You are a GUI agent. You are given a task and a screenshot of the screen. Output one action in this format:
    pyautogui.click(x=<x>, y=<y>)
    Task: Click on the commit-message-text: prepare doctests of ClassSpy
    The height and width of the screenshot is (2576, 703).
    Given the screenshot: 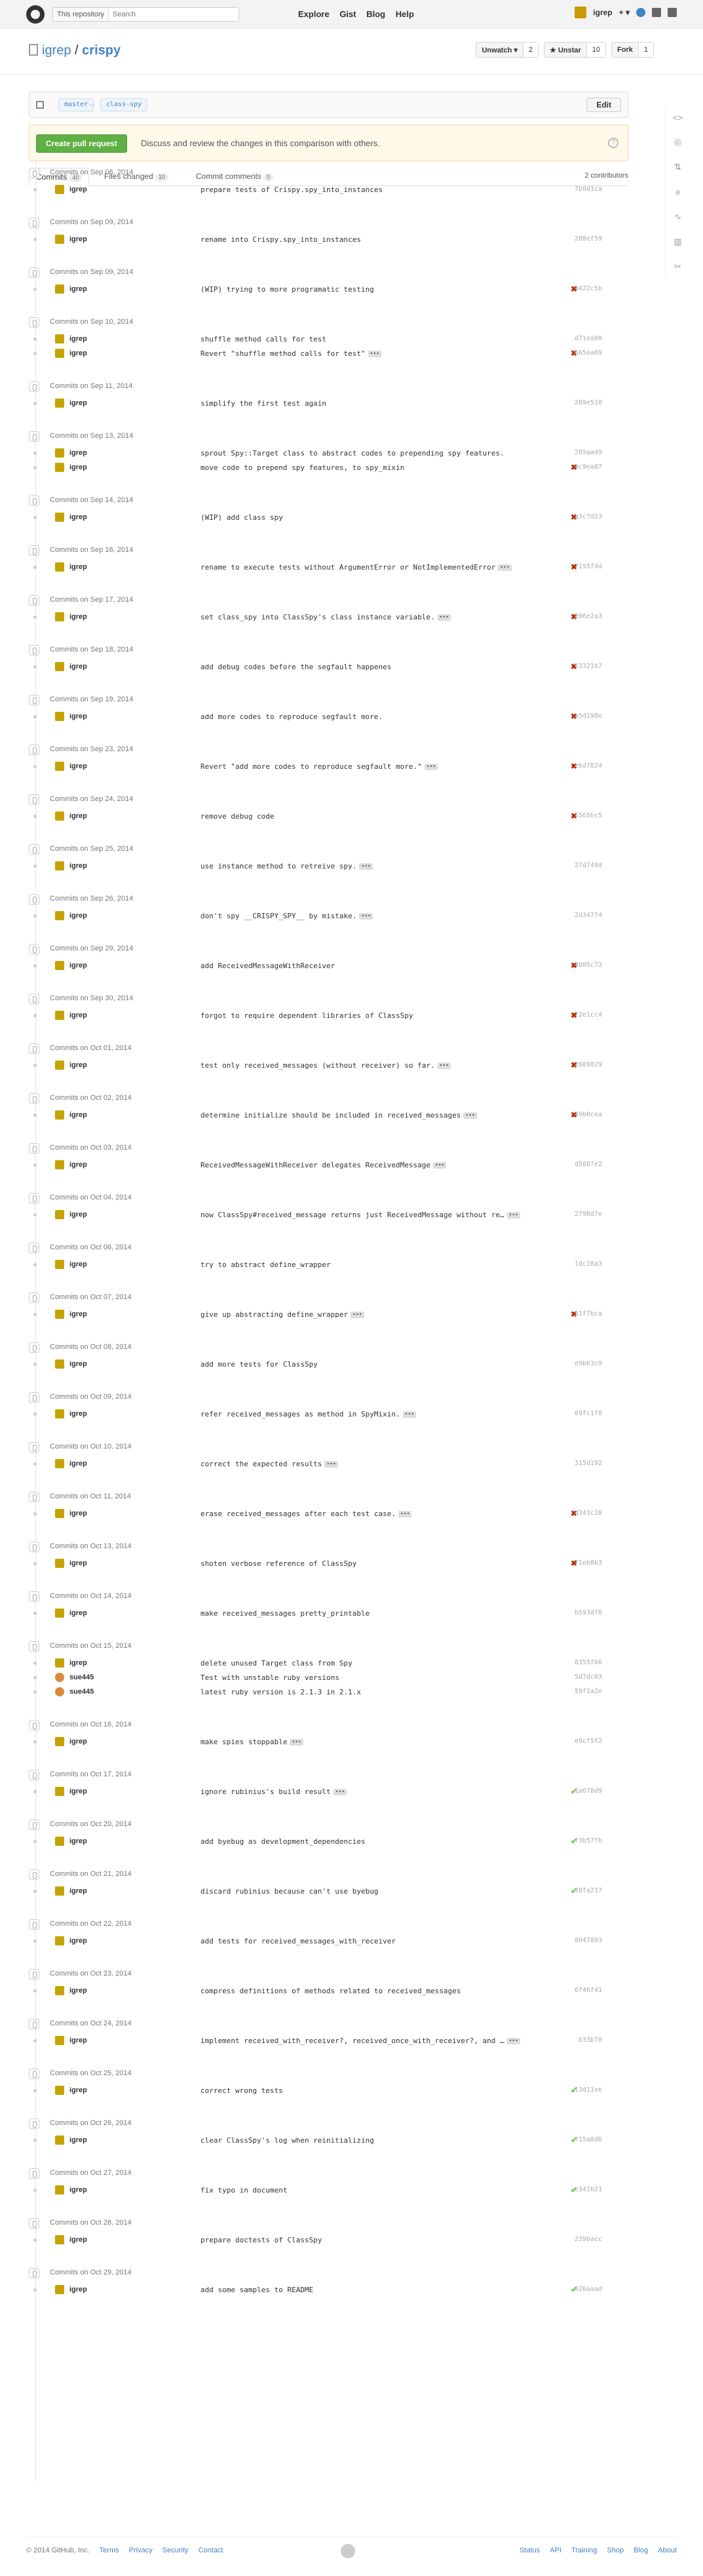 What is the action you would take?
    pyautogui.click(x=261, y=2240)
    